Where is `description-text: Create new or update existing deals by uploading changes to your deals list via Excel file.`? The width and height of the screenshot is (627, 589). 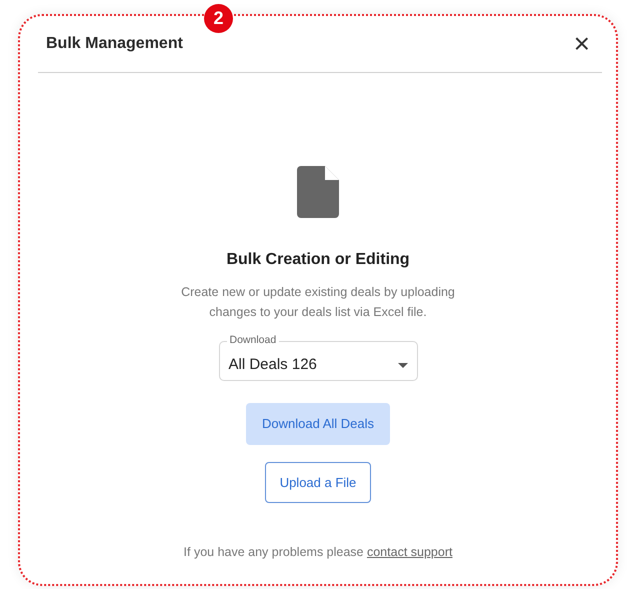
description-text: Create new or update existing deals by uploading changes to your deals list via Excel file. is located at coordinates (318, 302).